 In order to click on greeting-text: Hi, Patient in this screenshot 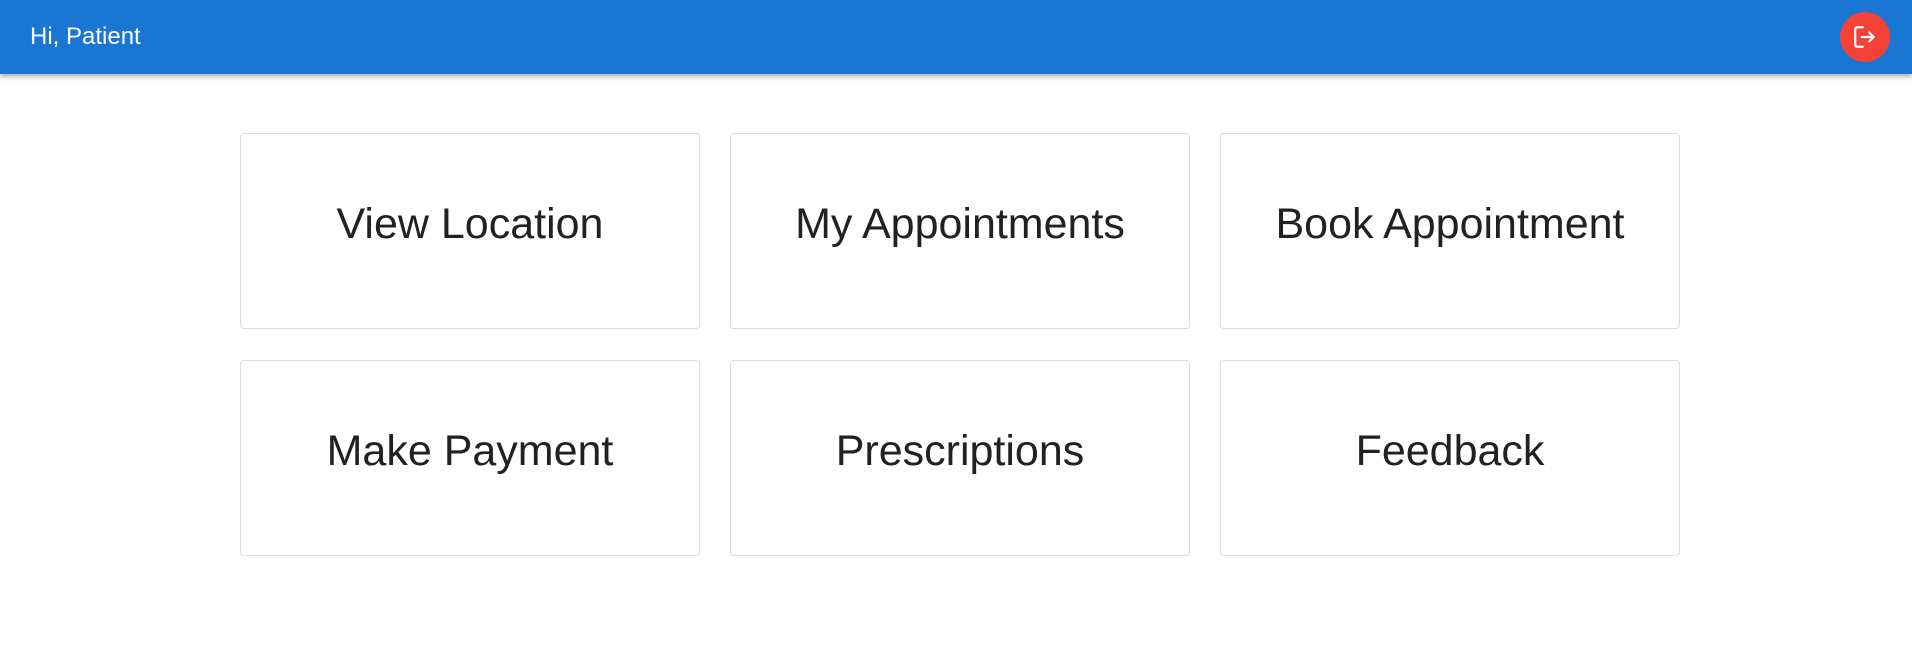, I will do `click(85, 36)`.